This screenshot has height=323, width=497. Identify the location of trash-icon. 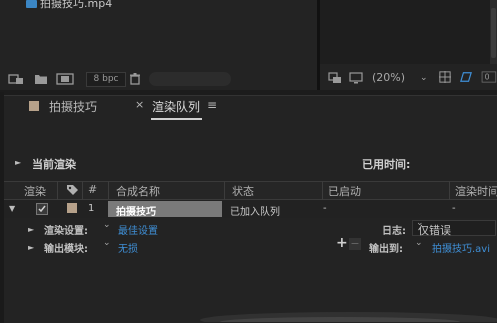
(135, 79).